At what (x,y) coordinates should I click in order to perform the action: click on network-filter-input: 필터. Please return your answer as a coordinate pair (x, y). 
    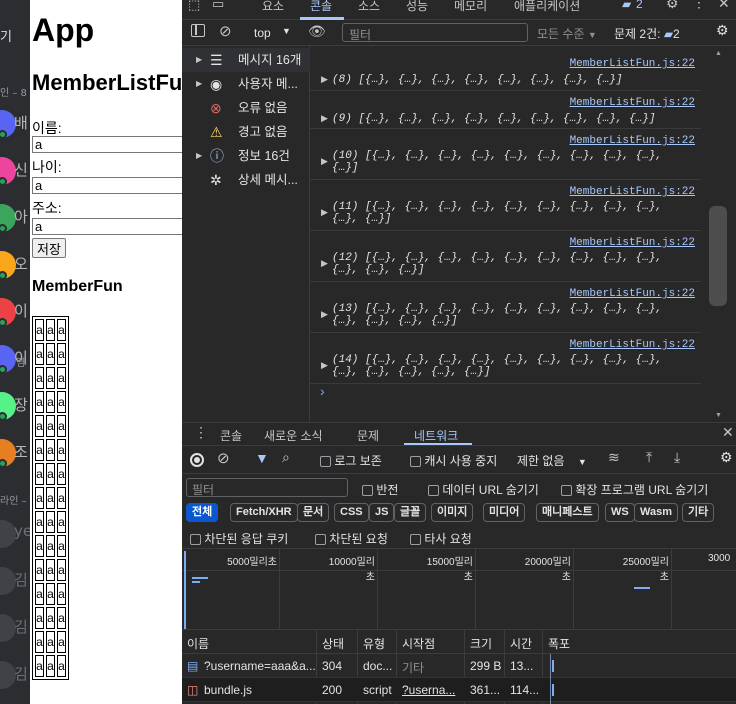
    Looking at the image, I should click on (267, 487).